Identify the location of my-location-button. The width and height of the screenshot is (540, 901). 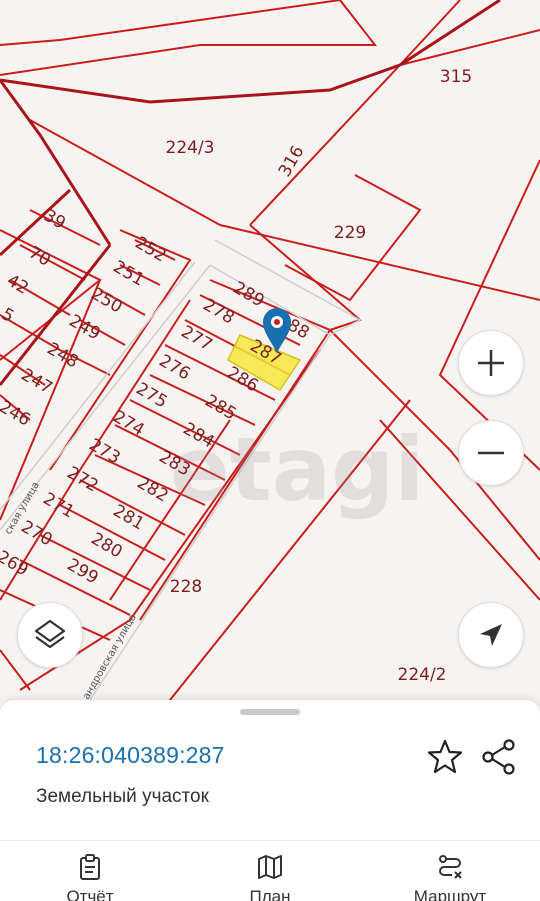
(491, 635).